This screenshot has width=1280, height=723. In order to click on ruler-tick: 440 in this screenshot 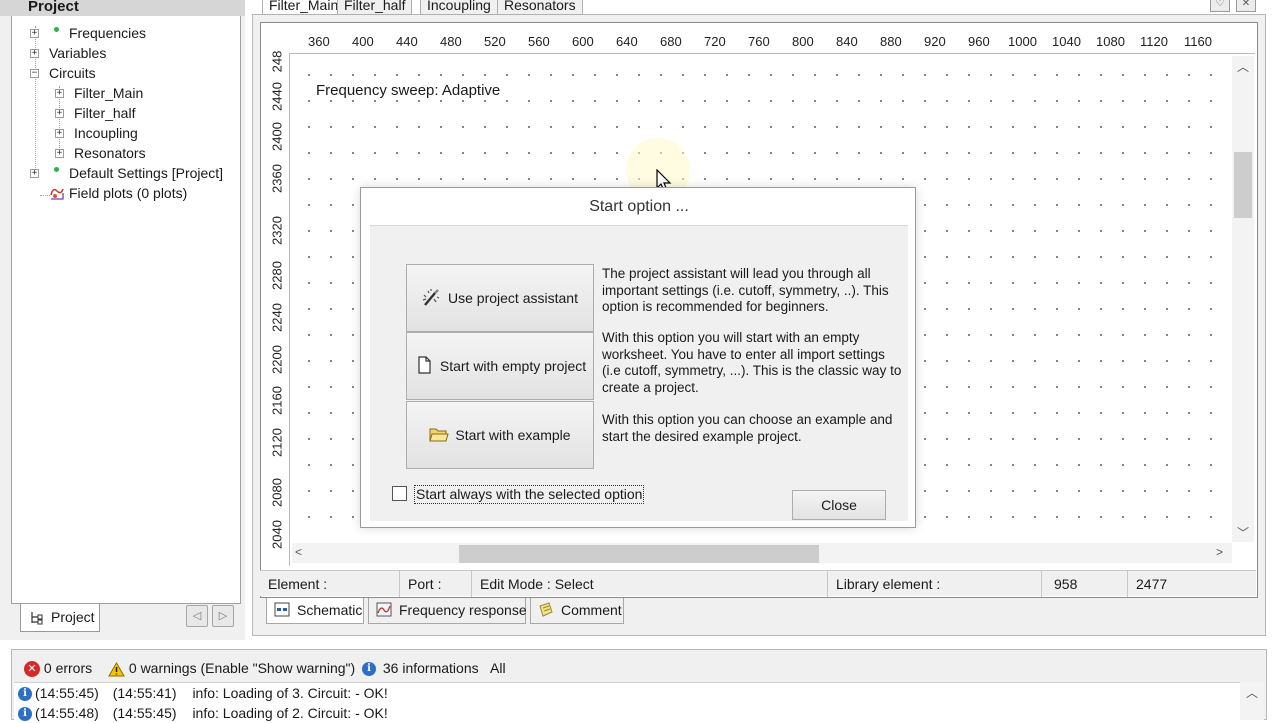, I will do `click(407, 41)`.